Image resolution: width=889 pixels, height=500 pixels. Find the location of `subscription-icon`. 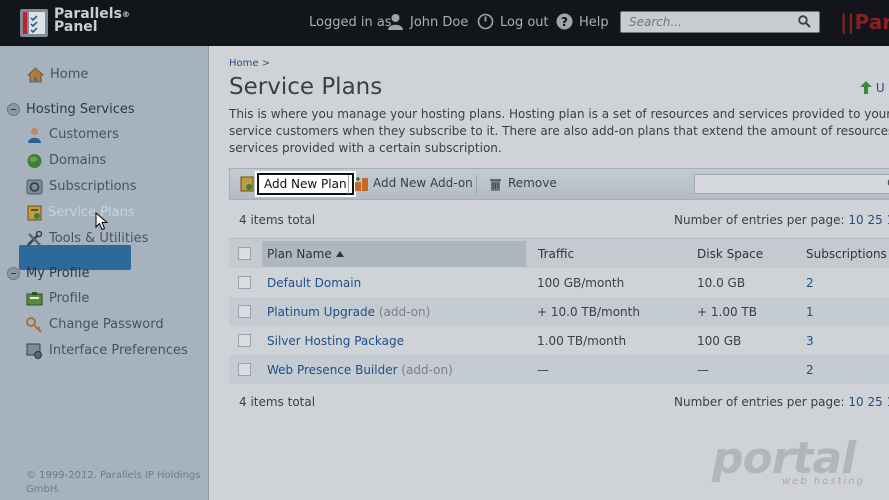

subscription-icon is located at coordinates (34, 187).